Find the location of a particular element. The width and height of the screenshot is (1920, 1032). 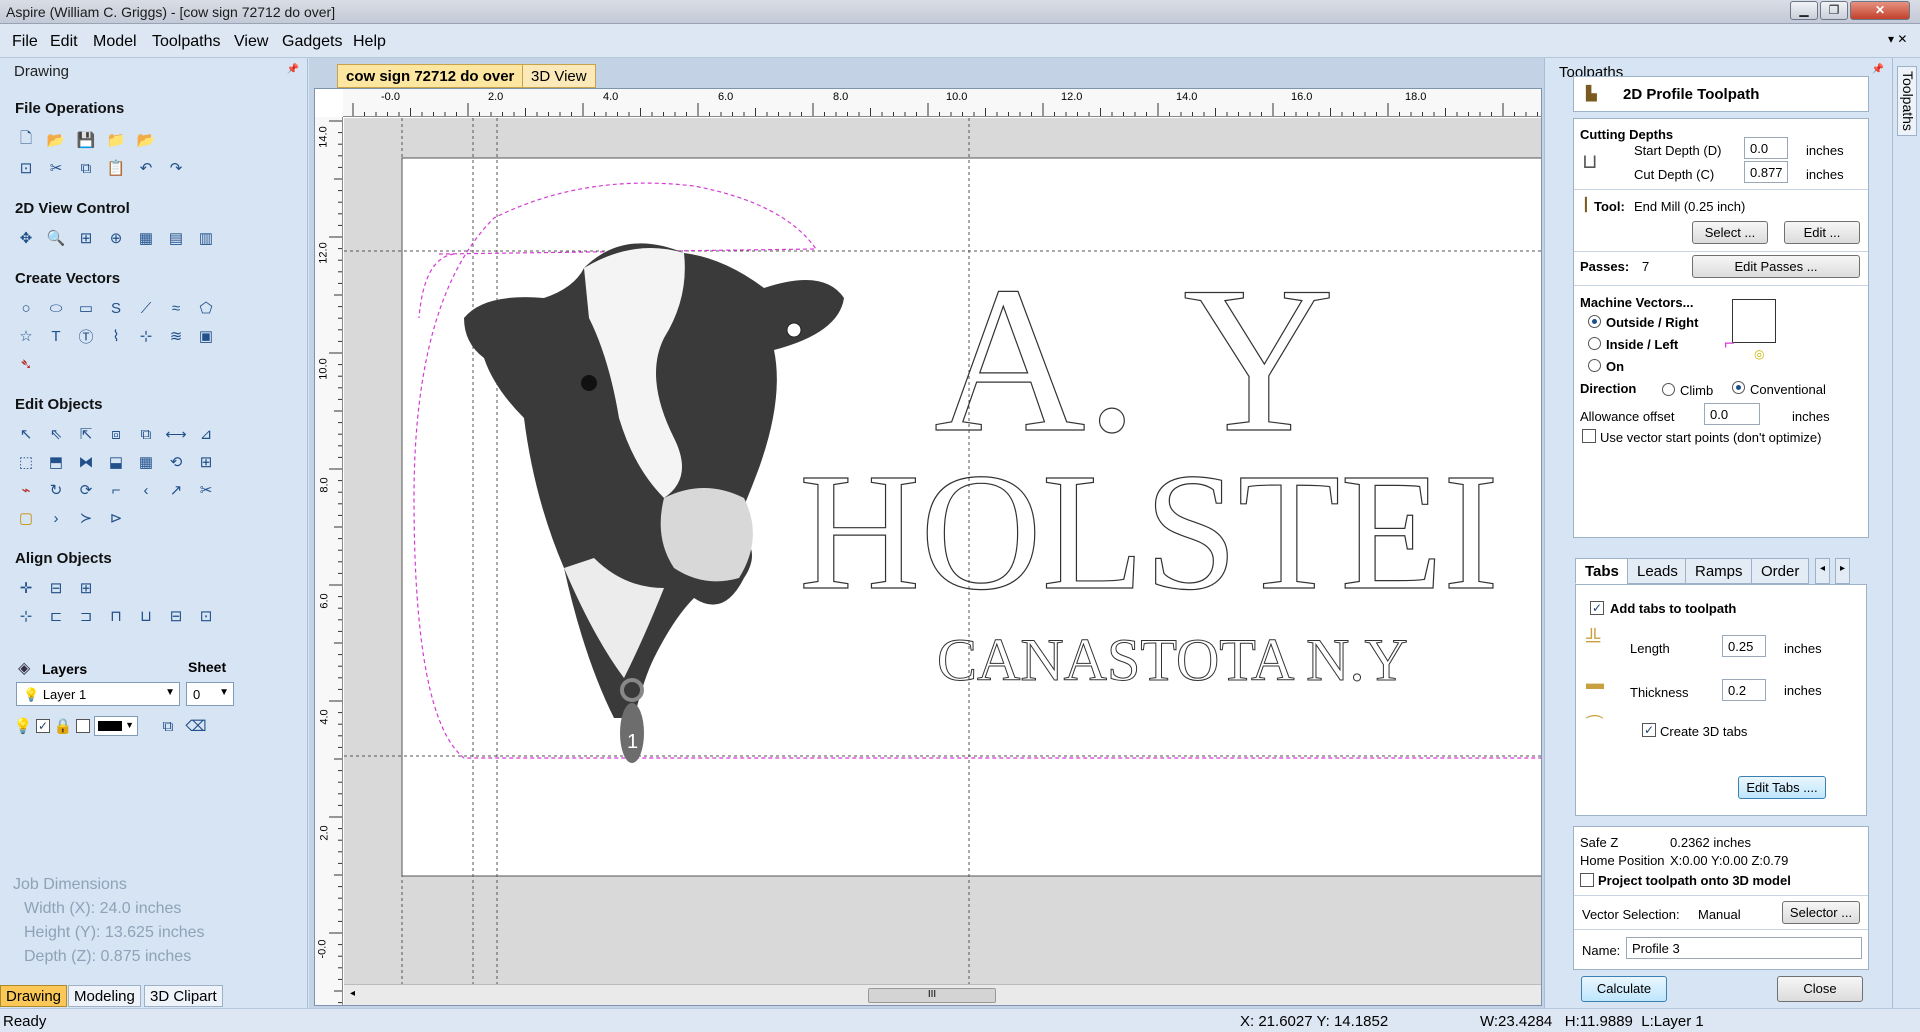

align-left-icon: ⊏ is located at coordinates (56, 616).